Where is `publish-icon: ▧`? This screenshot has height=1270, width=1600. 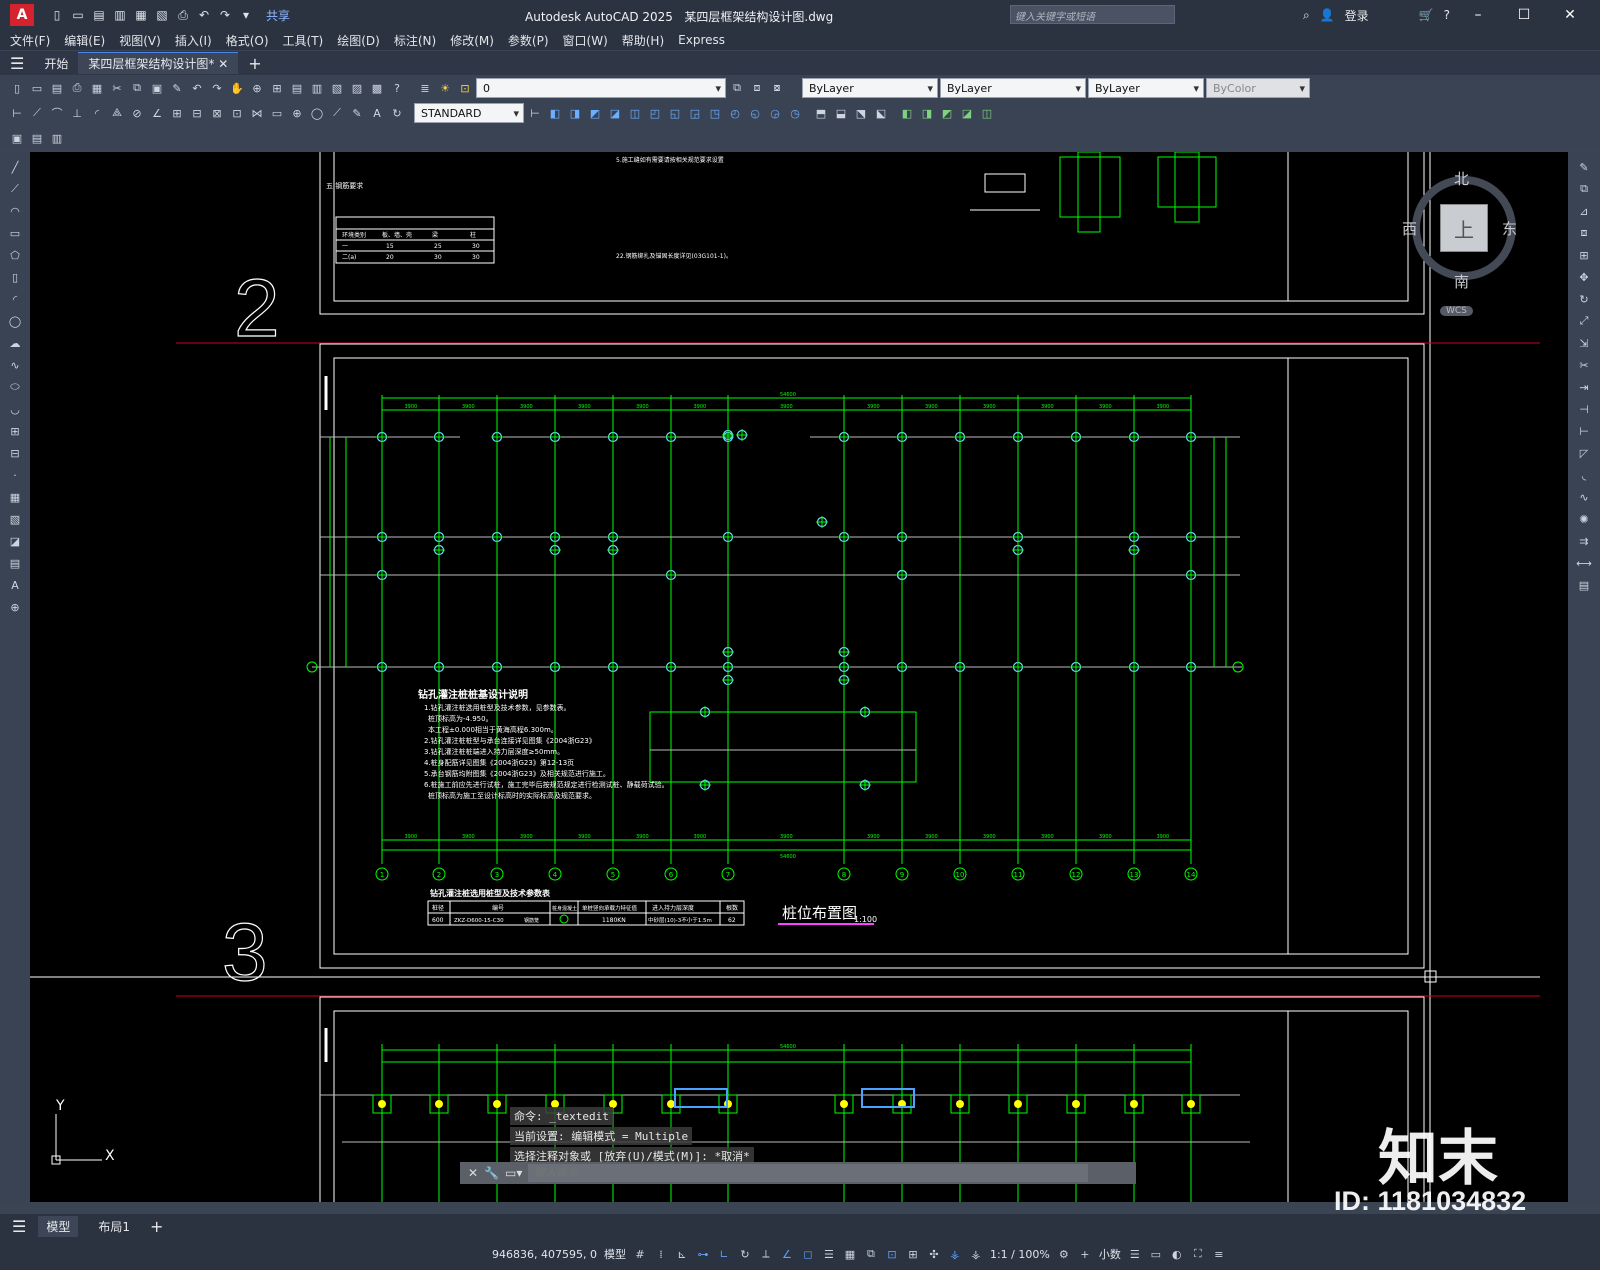 publish-icon: ▧ is located at coordinates (162, 15).